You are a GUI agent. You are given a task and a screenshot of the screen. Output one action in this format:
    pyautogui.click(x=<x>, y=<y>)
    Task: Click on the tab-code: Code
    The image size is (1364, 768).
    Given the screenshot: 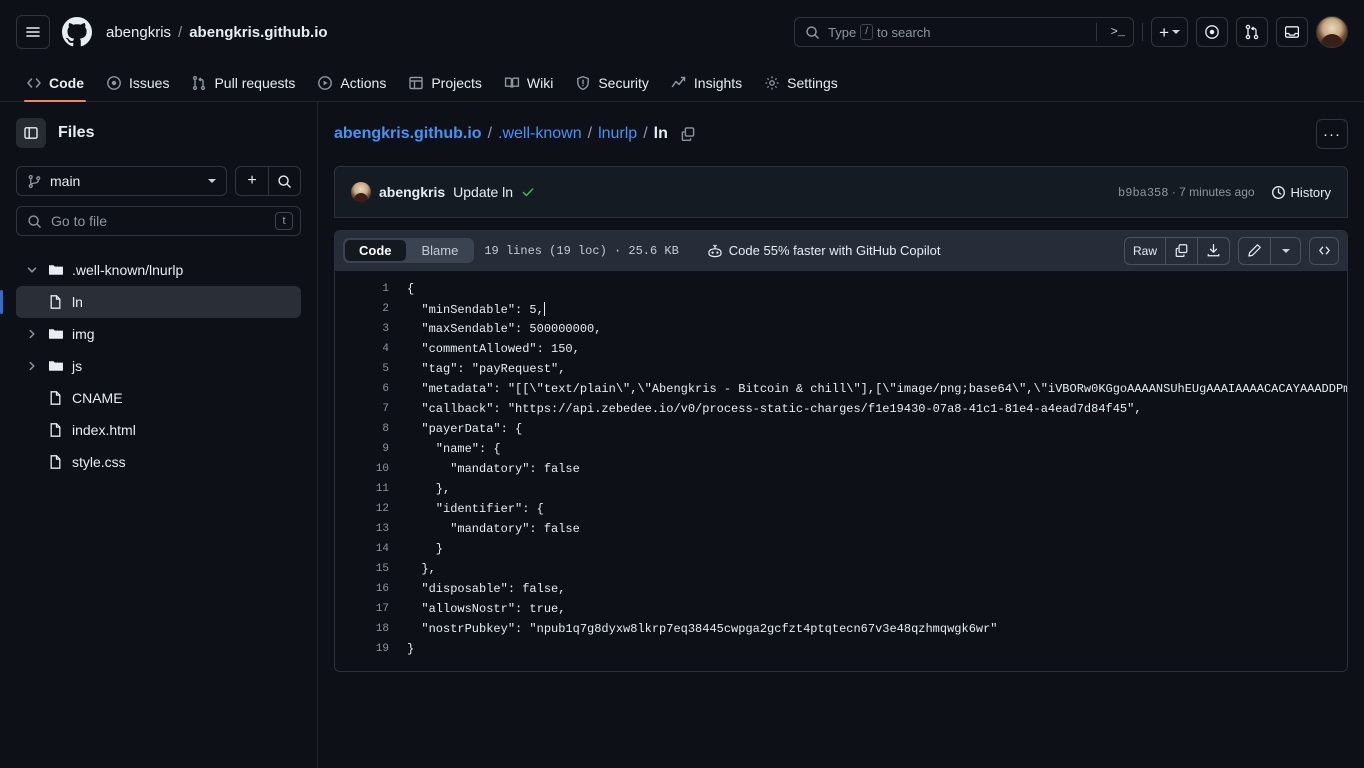 What is the action you would take?
    pyautogui.click(x=375, y=250)
    